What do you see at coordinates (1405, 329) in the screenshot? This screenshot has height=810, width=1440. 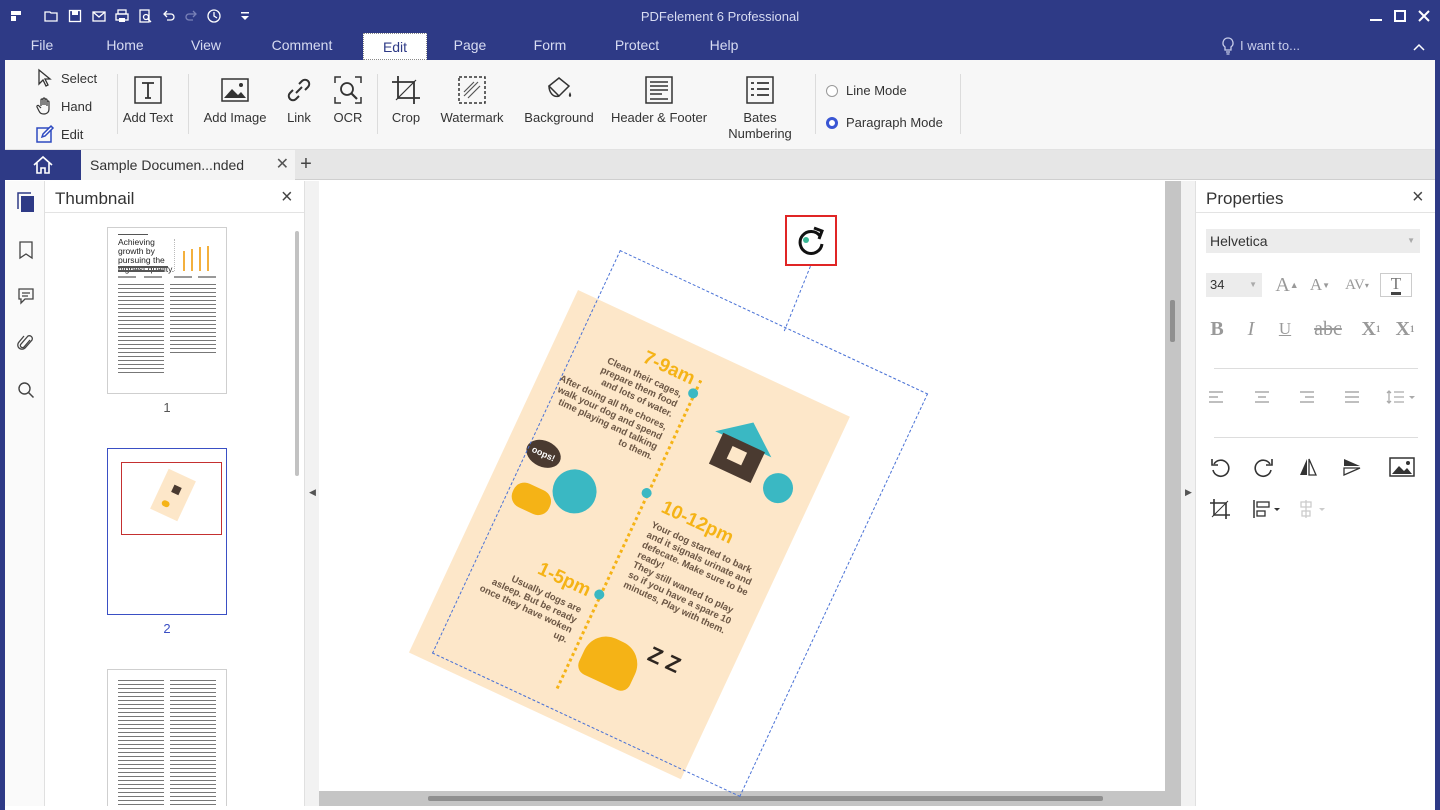 I see `subscript-icon: X1` at bounding box center [1405, 329].